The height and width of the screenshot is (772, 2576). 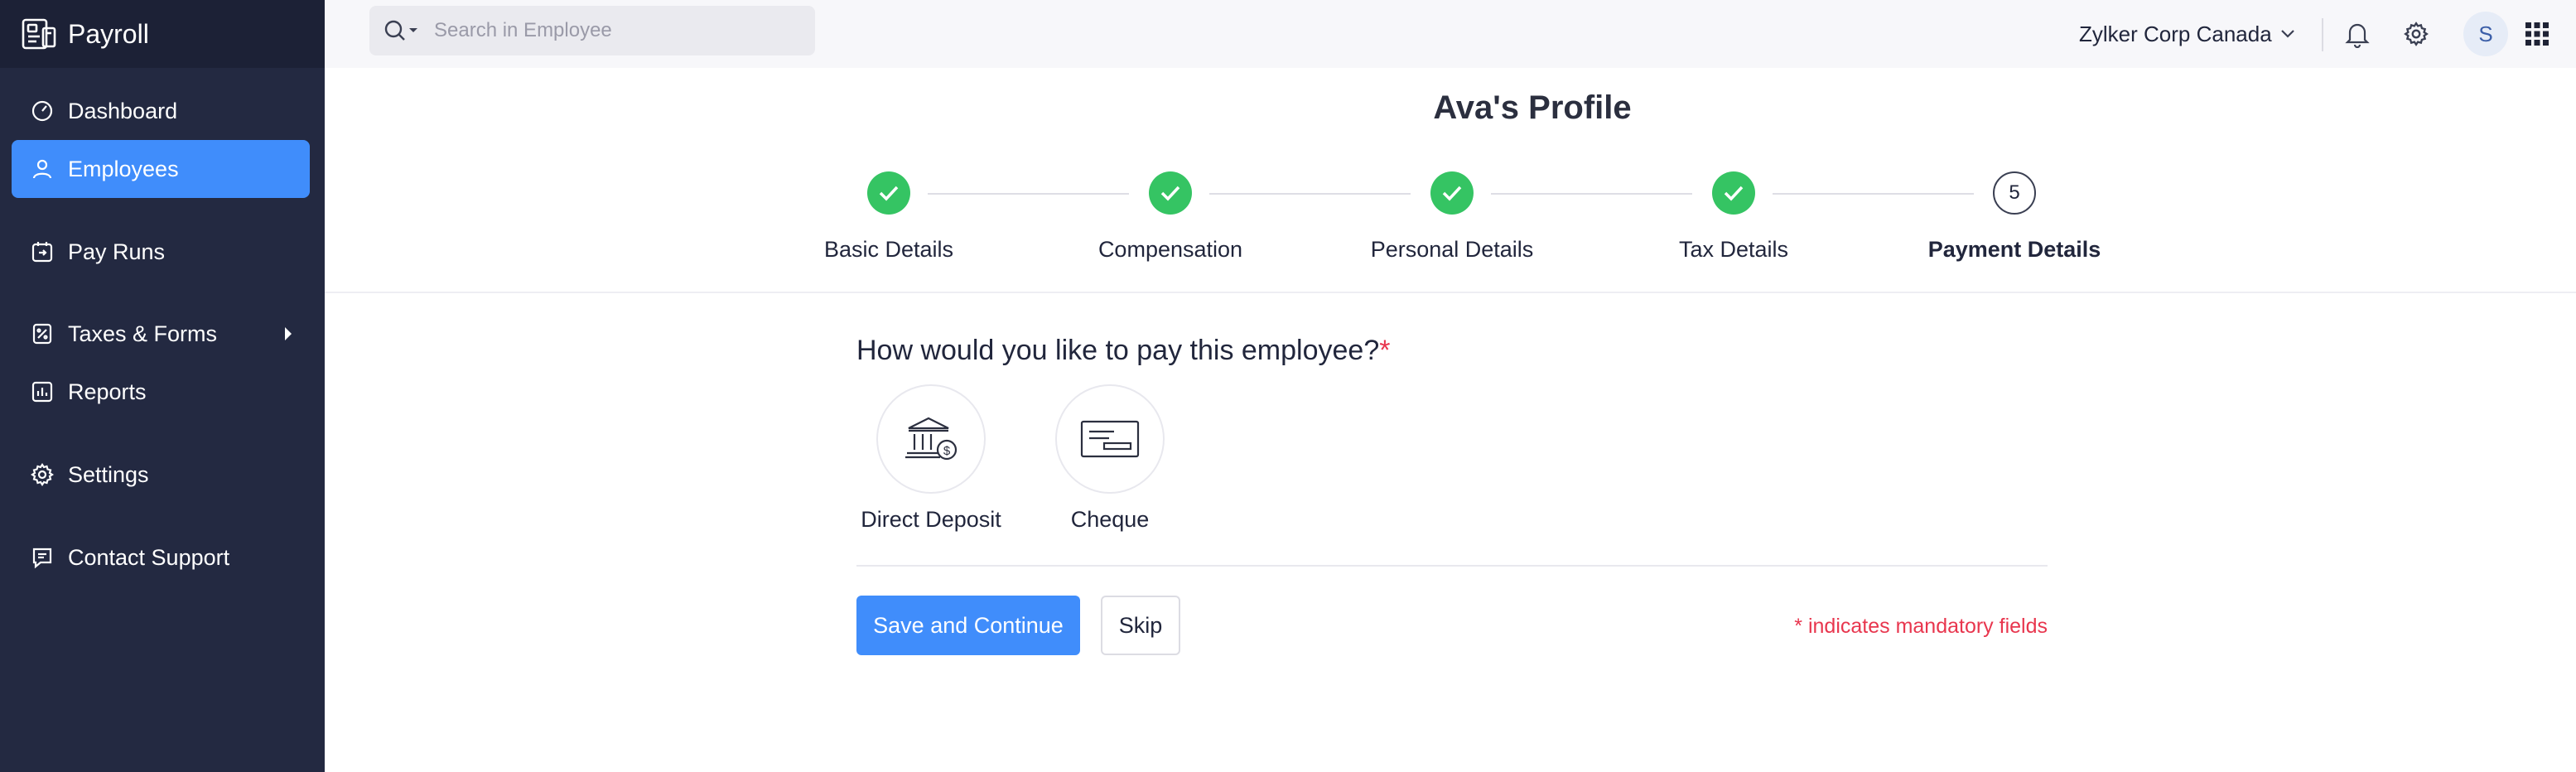 I want to click on organization-name: Zylker Corp Canada, so click(x=2175, y=33).